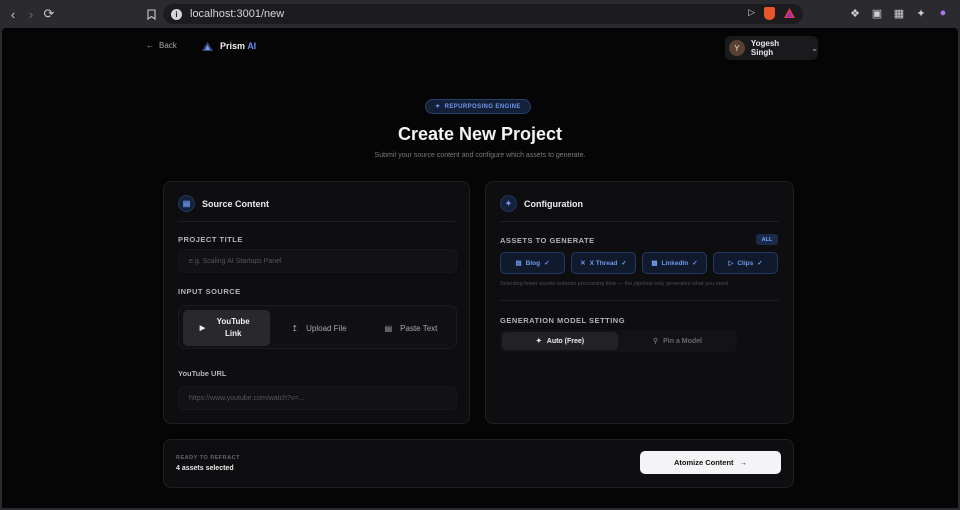 The height and width of the screenshot is (510, 960). Describe the element at coordinates (899, 13) in the screenshot. I see `wallet-icon: ▦` at that location.